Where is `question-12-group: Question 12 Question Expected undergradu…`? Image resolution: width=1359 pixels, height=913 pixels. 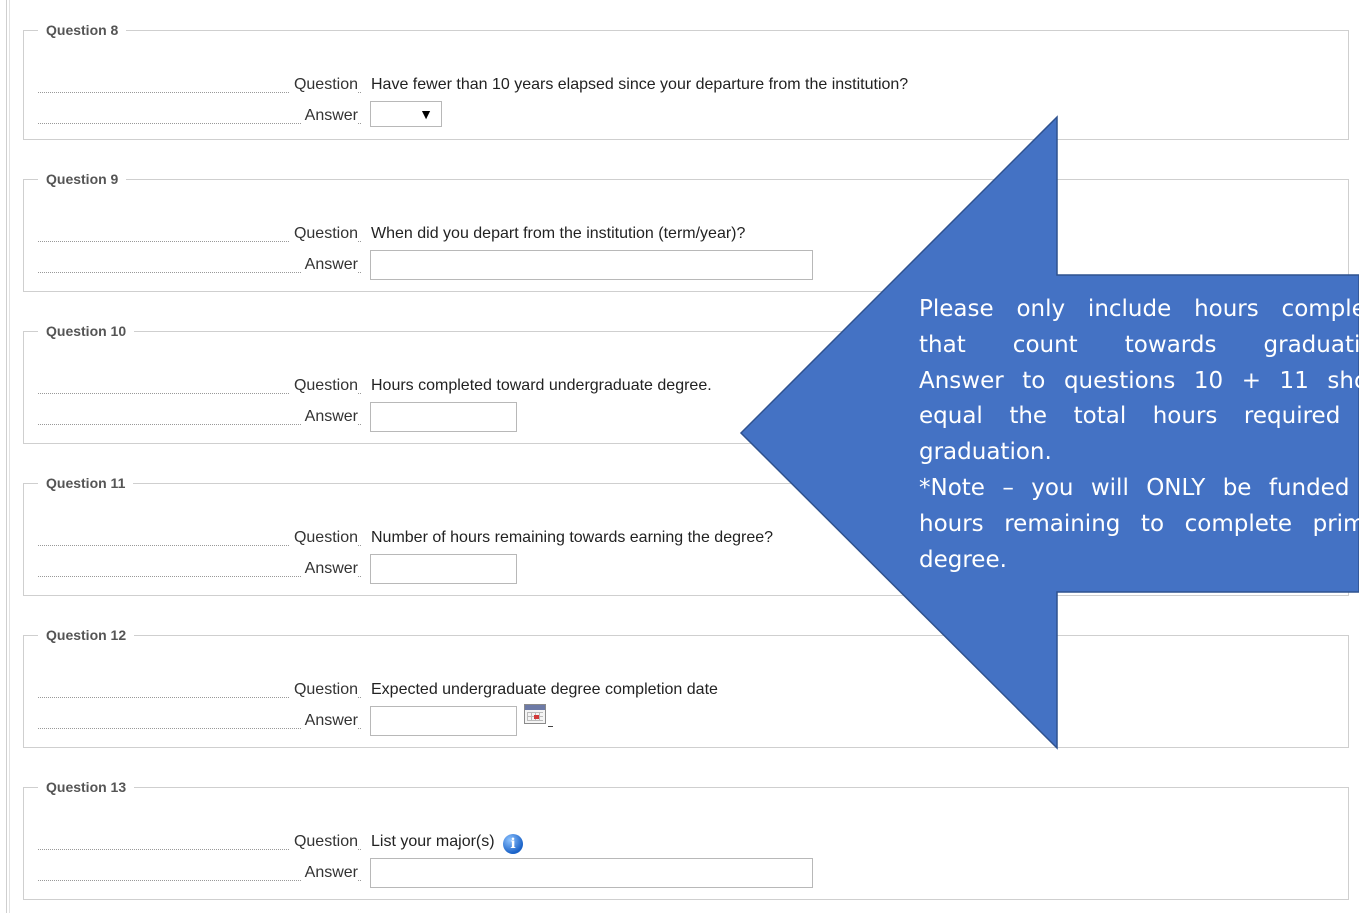 question-12-group: Question 12 Question Expected undergradu… is located at coordinates (686, 687).